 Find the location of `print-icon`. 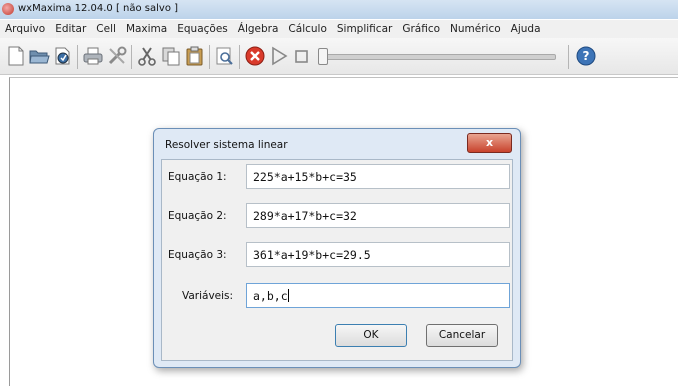

print-icon is located at coordinates (93, 56).